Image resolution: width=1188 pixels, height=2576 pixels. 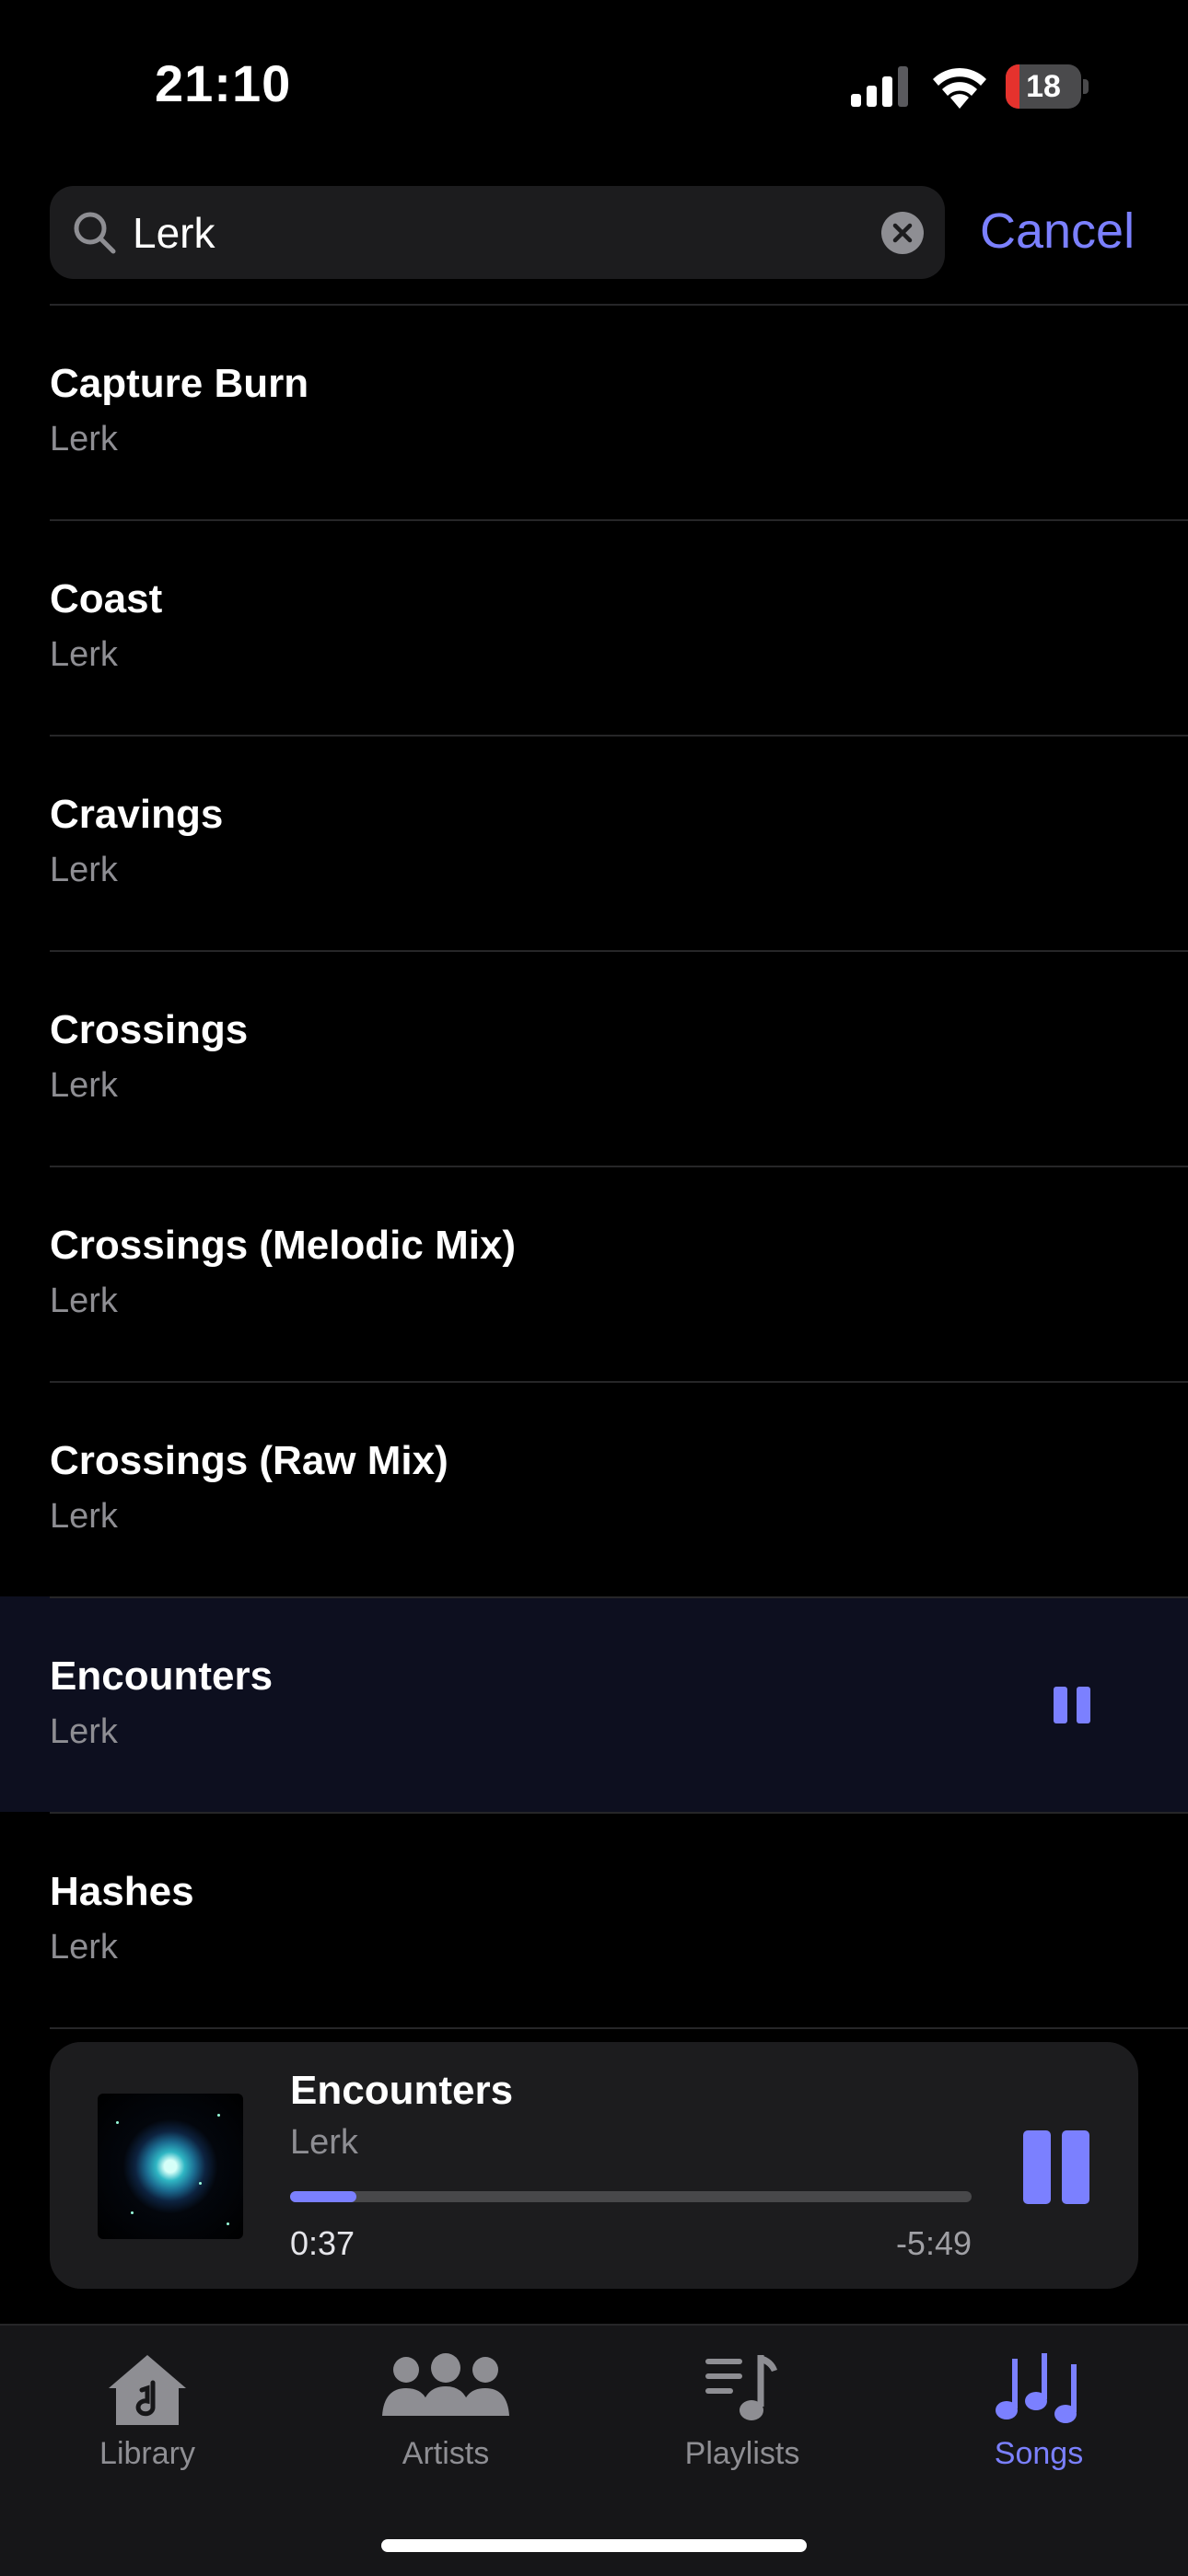 What do you see at coordinates (147, 2390) in the screenshot?
I see `house-music-icon` at bounding box center [147, 2390].